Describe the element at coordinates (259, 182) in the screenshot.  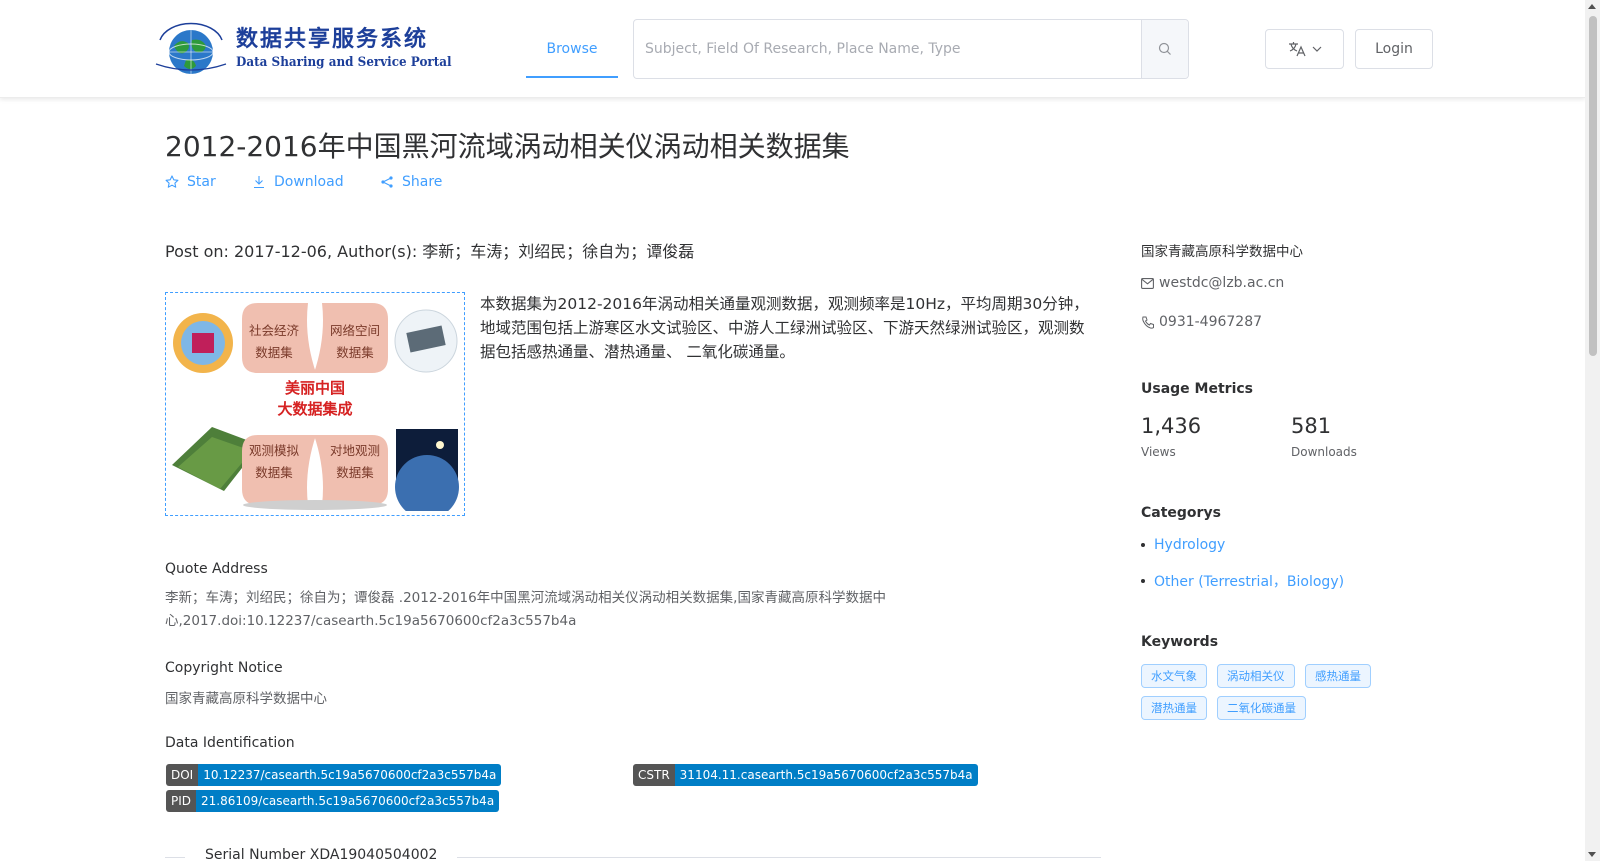
I see `download-icon` at that location.